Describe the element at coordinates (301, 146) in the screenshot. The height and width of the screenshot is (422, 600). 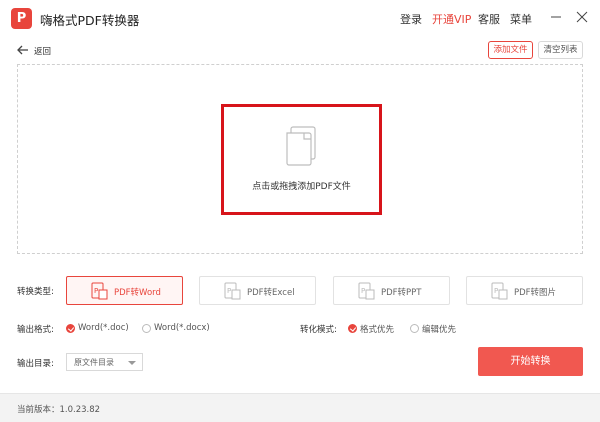
I see `document-stack-icon` at that location.